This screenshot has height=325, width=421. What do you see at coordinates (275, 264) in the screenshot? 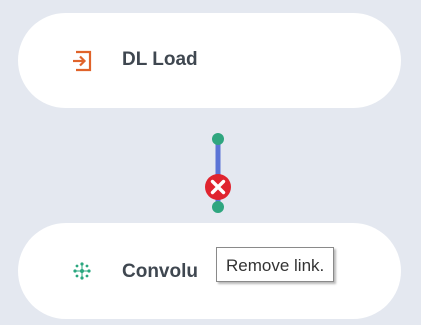
I see `remove-link-tooltip: Remove link.` at bounding box center [275, 264].